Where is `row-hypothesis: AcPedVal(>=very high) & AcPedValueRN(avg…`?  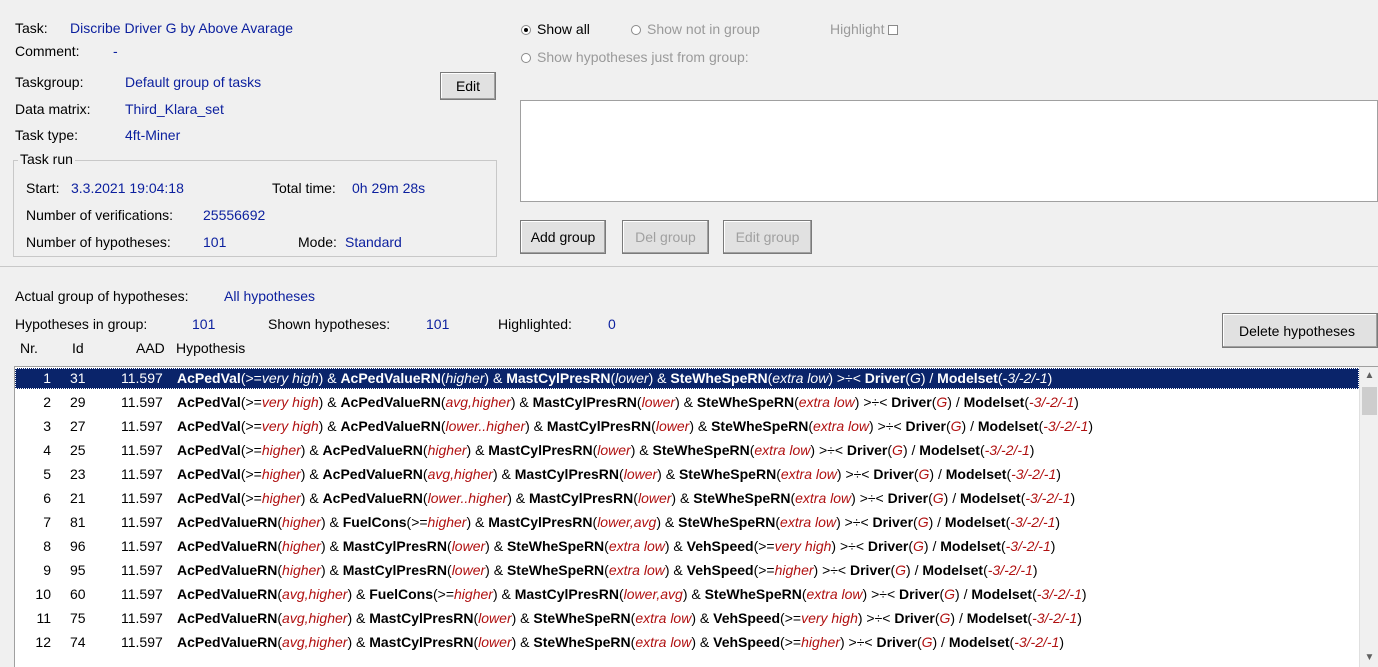 row-hypothesis: AcPedVal(>=very high) & AcPedValueRN(avg… is located at coordinates (628, 402).